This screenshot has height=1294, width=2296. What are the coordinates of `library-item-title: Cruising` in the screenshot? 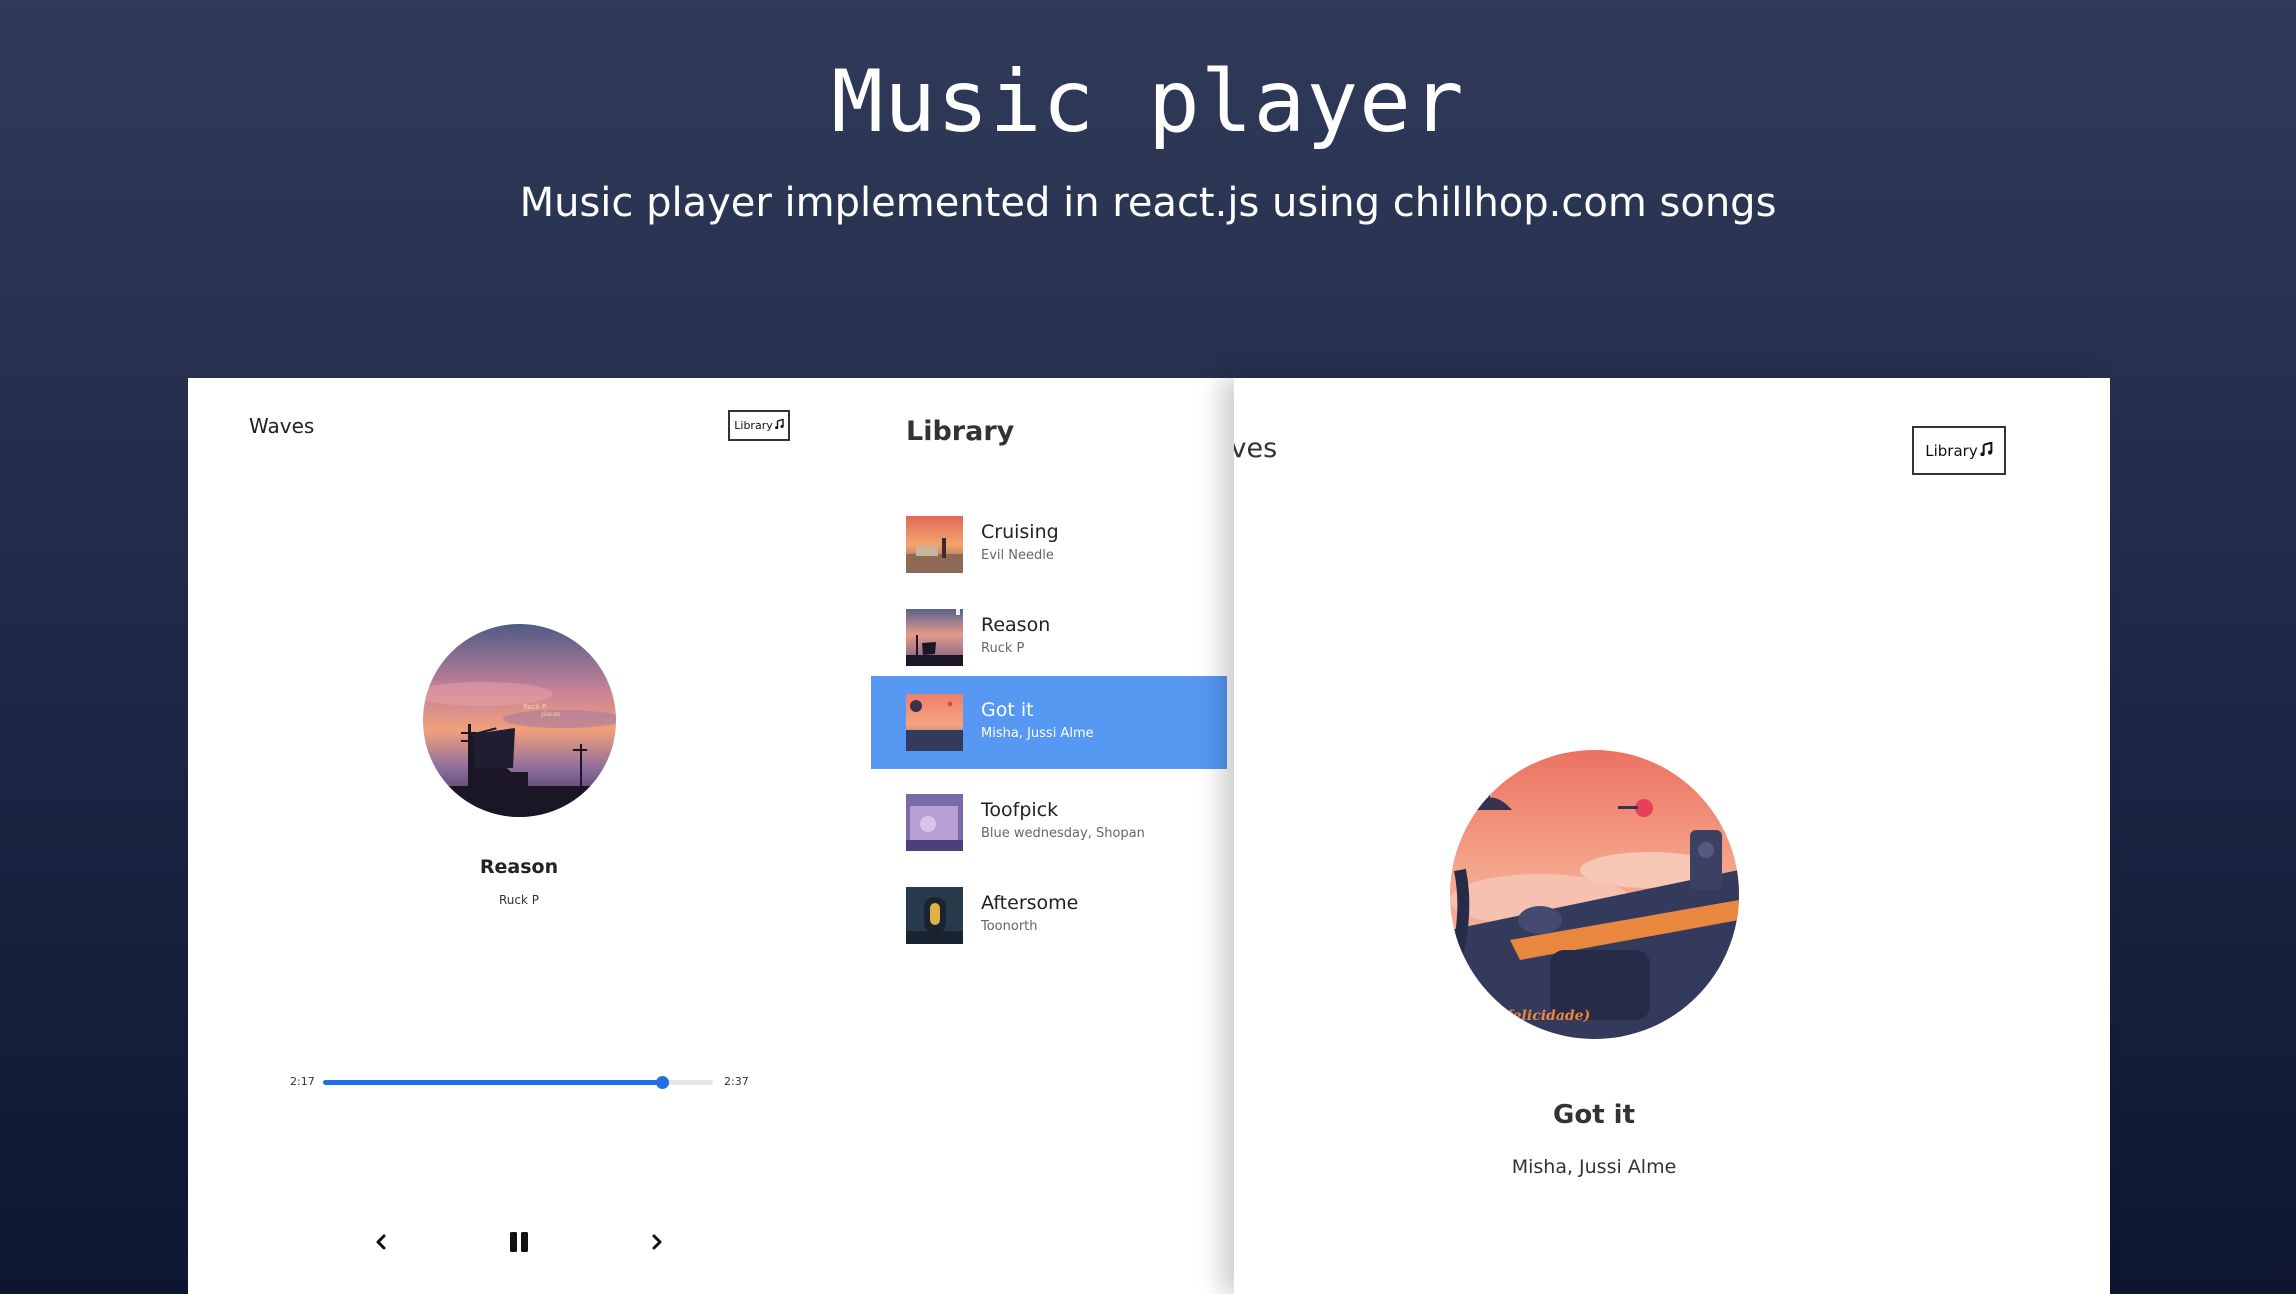 It's located at (1020, 532).